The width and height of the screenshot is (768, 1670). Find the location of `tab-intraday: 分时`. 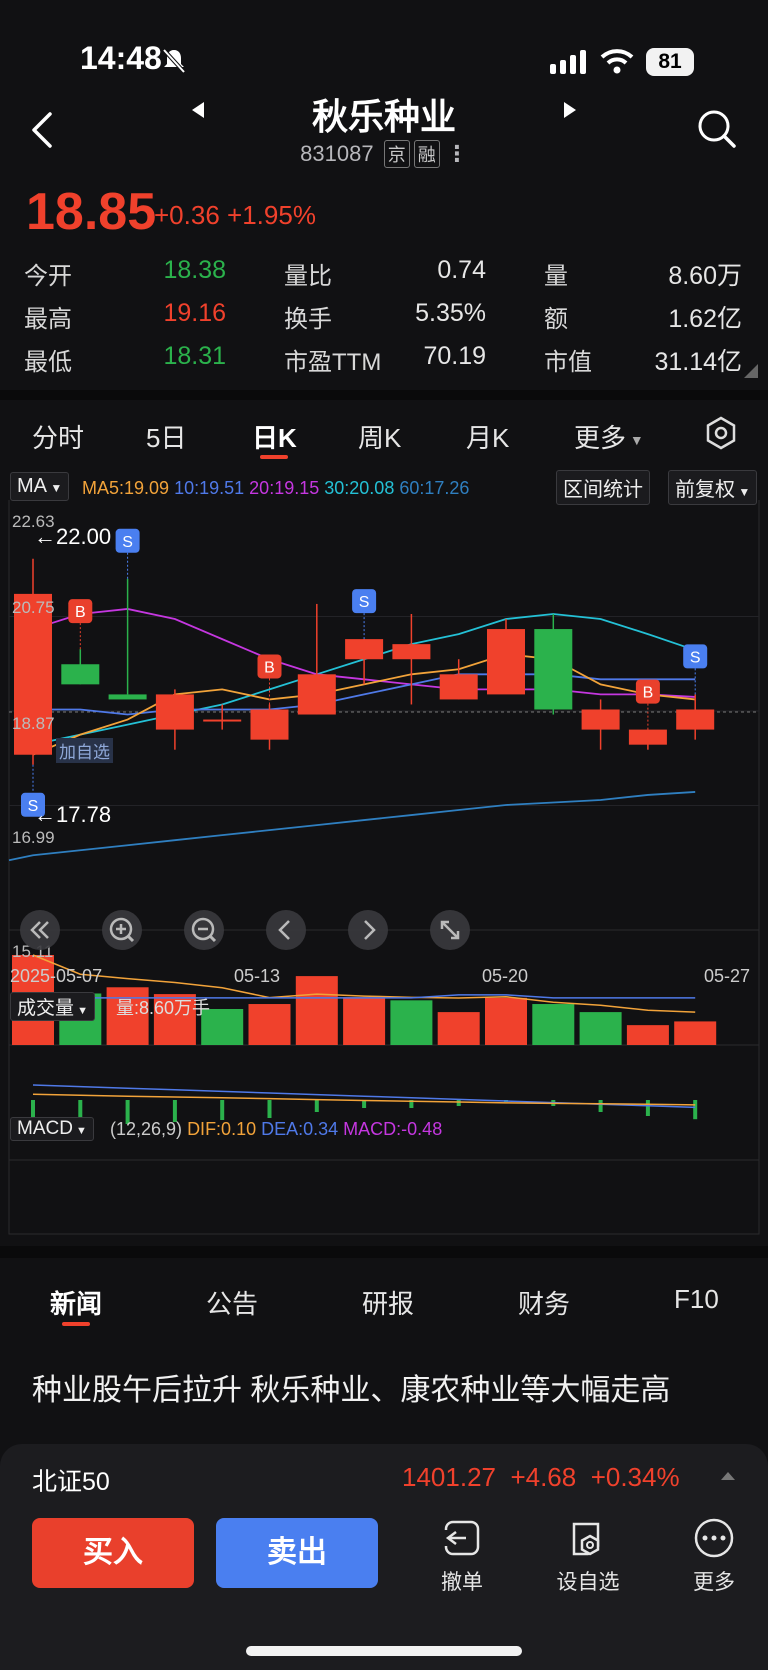

tab-intraday: 分时 is located at coordinates (58, 436).